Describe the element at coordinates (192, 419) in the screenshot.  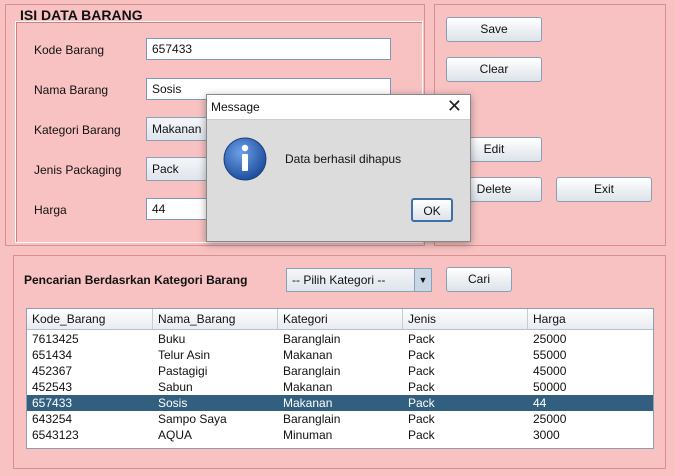
I see `cell-nama: Sampo Saya` at that location.